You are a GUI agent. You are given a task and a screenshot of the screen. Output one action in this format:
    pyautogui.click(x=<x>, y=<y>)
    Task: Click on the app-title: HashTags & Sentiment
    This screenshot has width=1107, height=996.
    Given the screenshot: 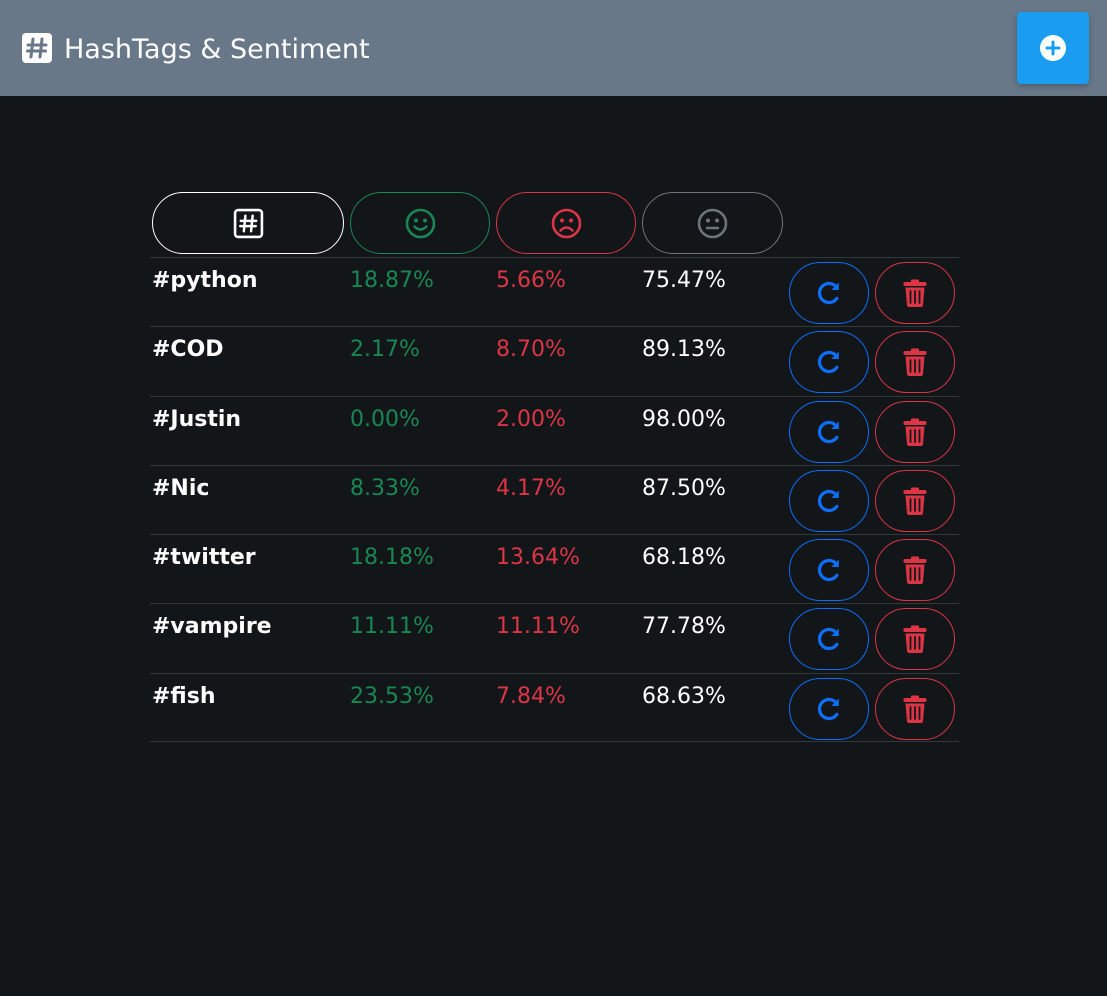 What is the action you would take?
    pyautogui.click(x=217, y=49)
    